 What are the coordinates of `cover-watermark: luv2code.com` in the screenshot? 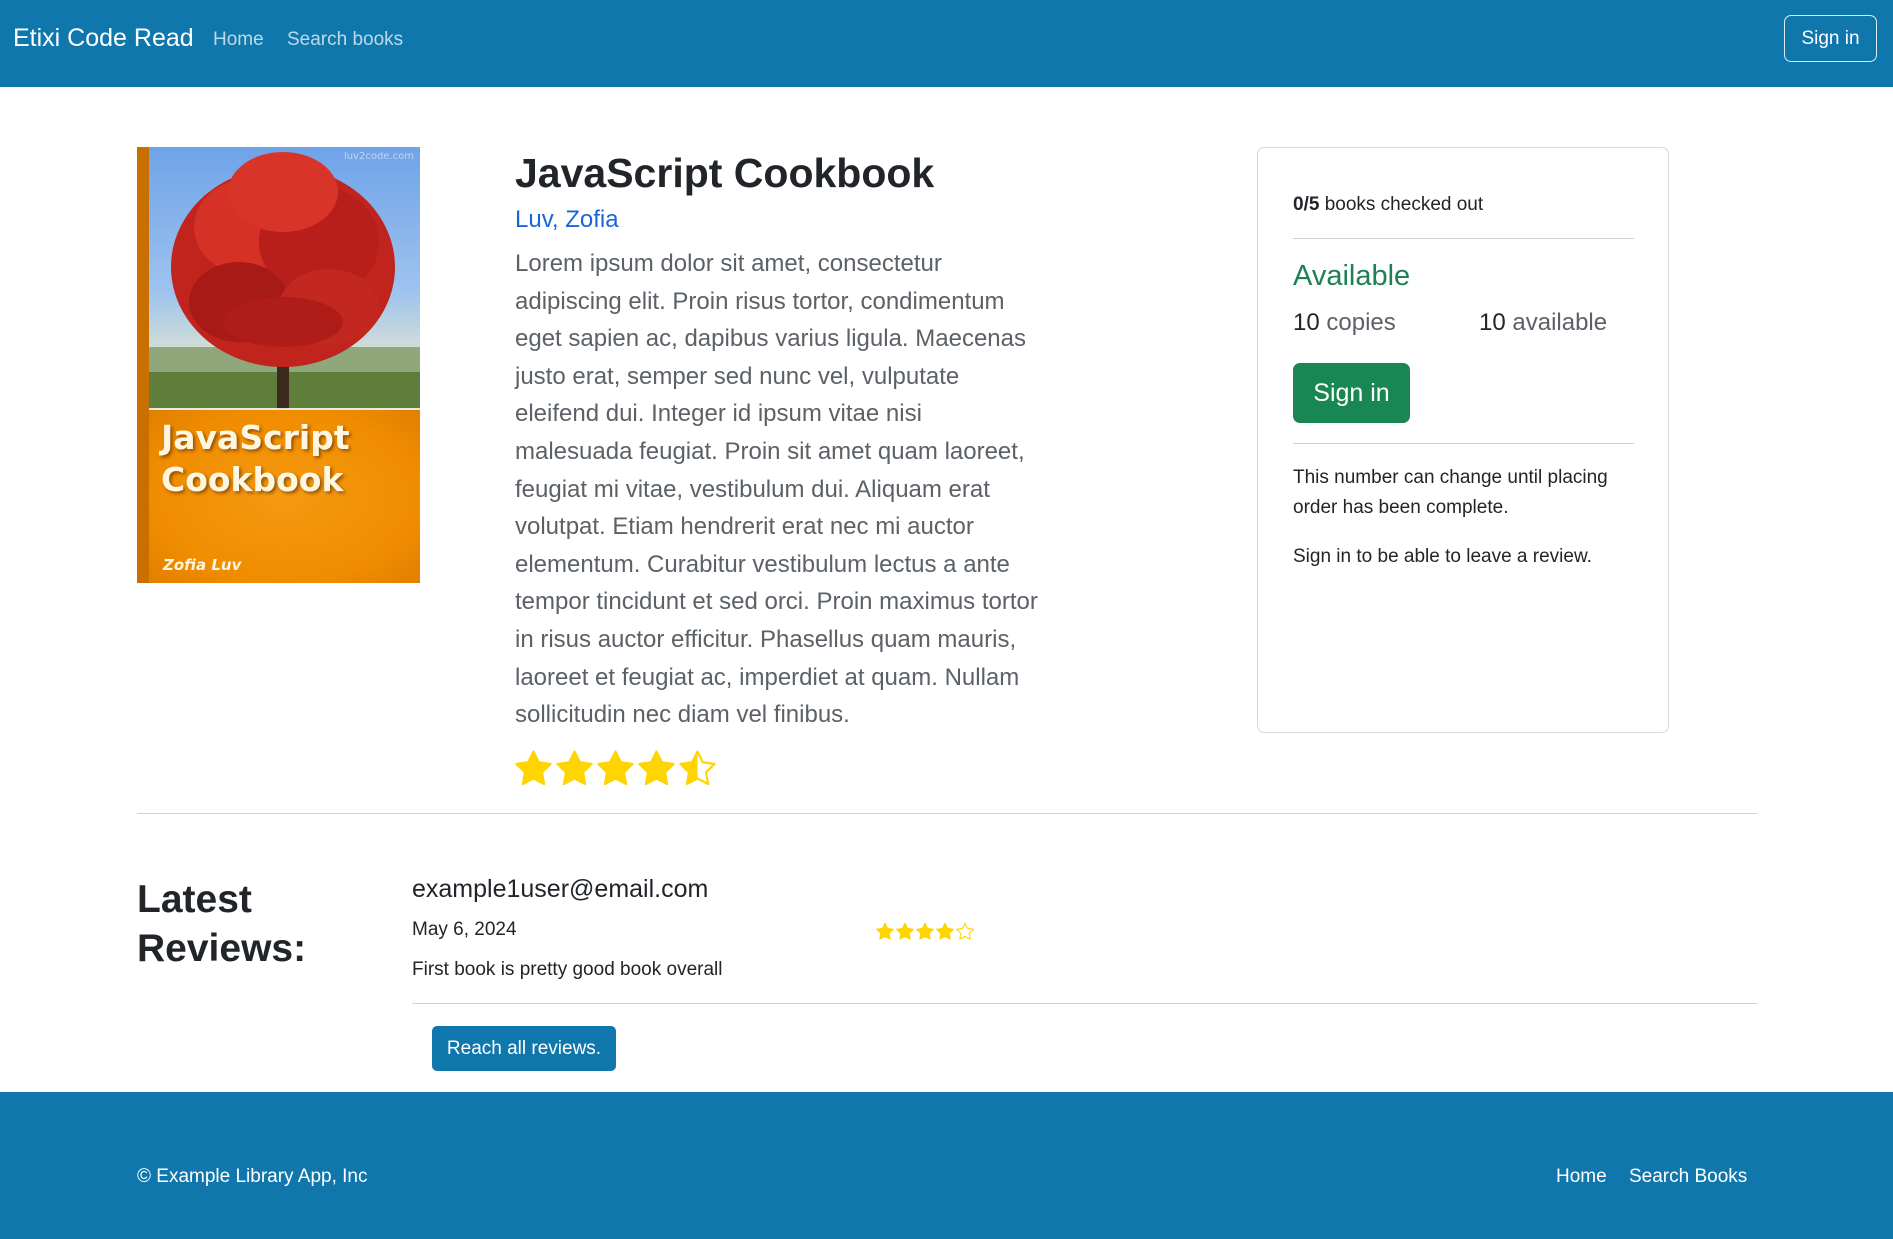 It's located at (378, 156).